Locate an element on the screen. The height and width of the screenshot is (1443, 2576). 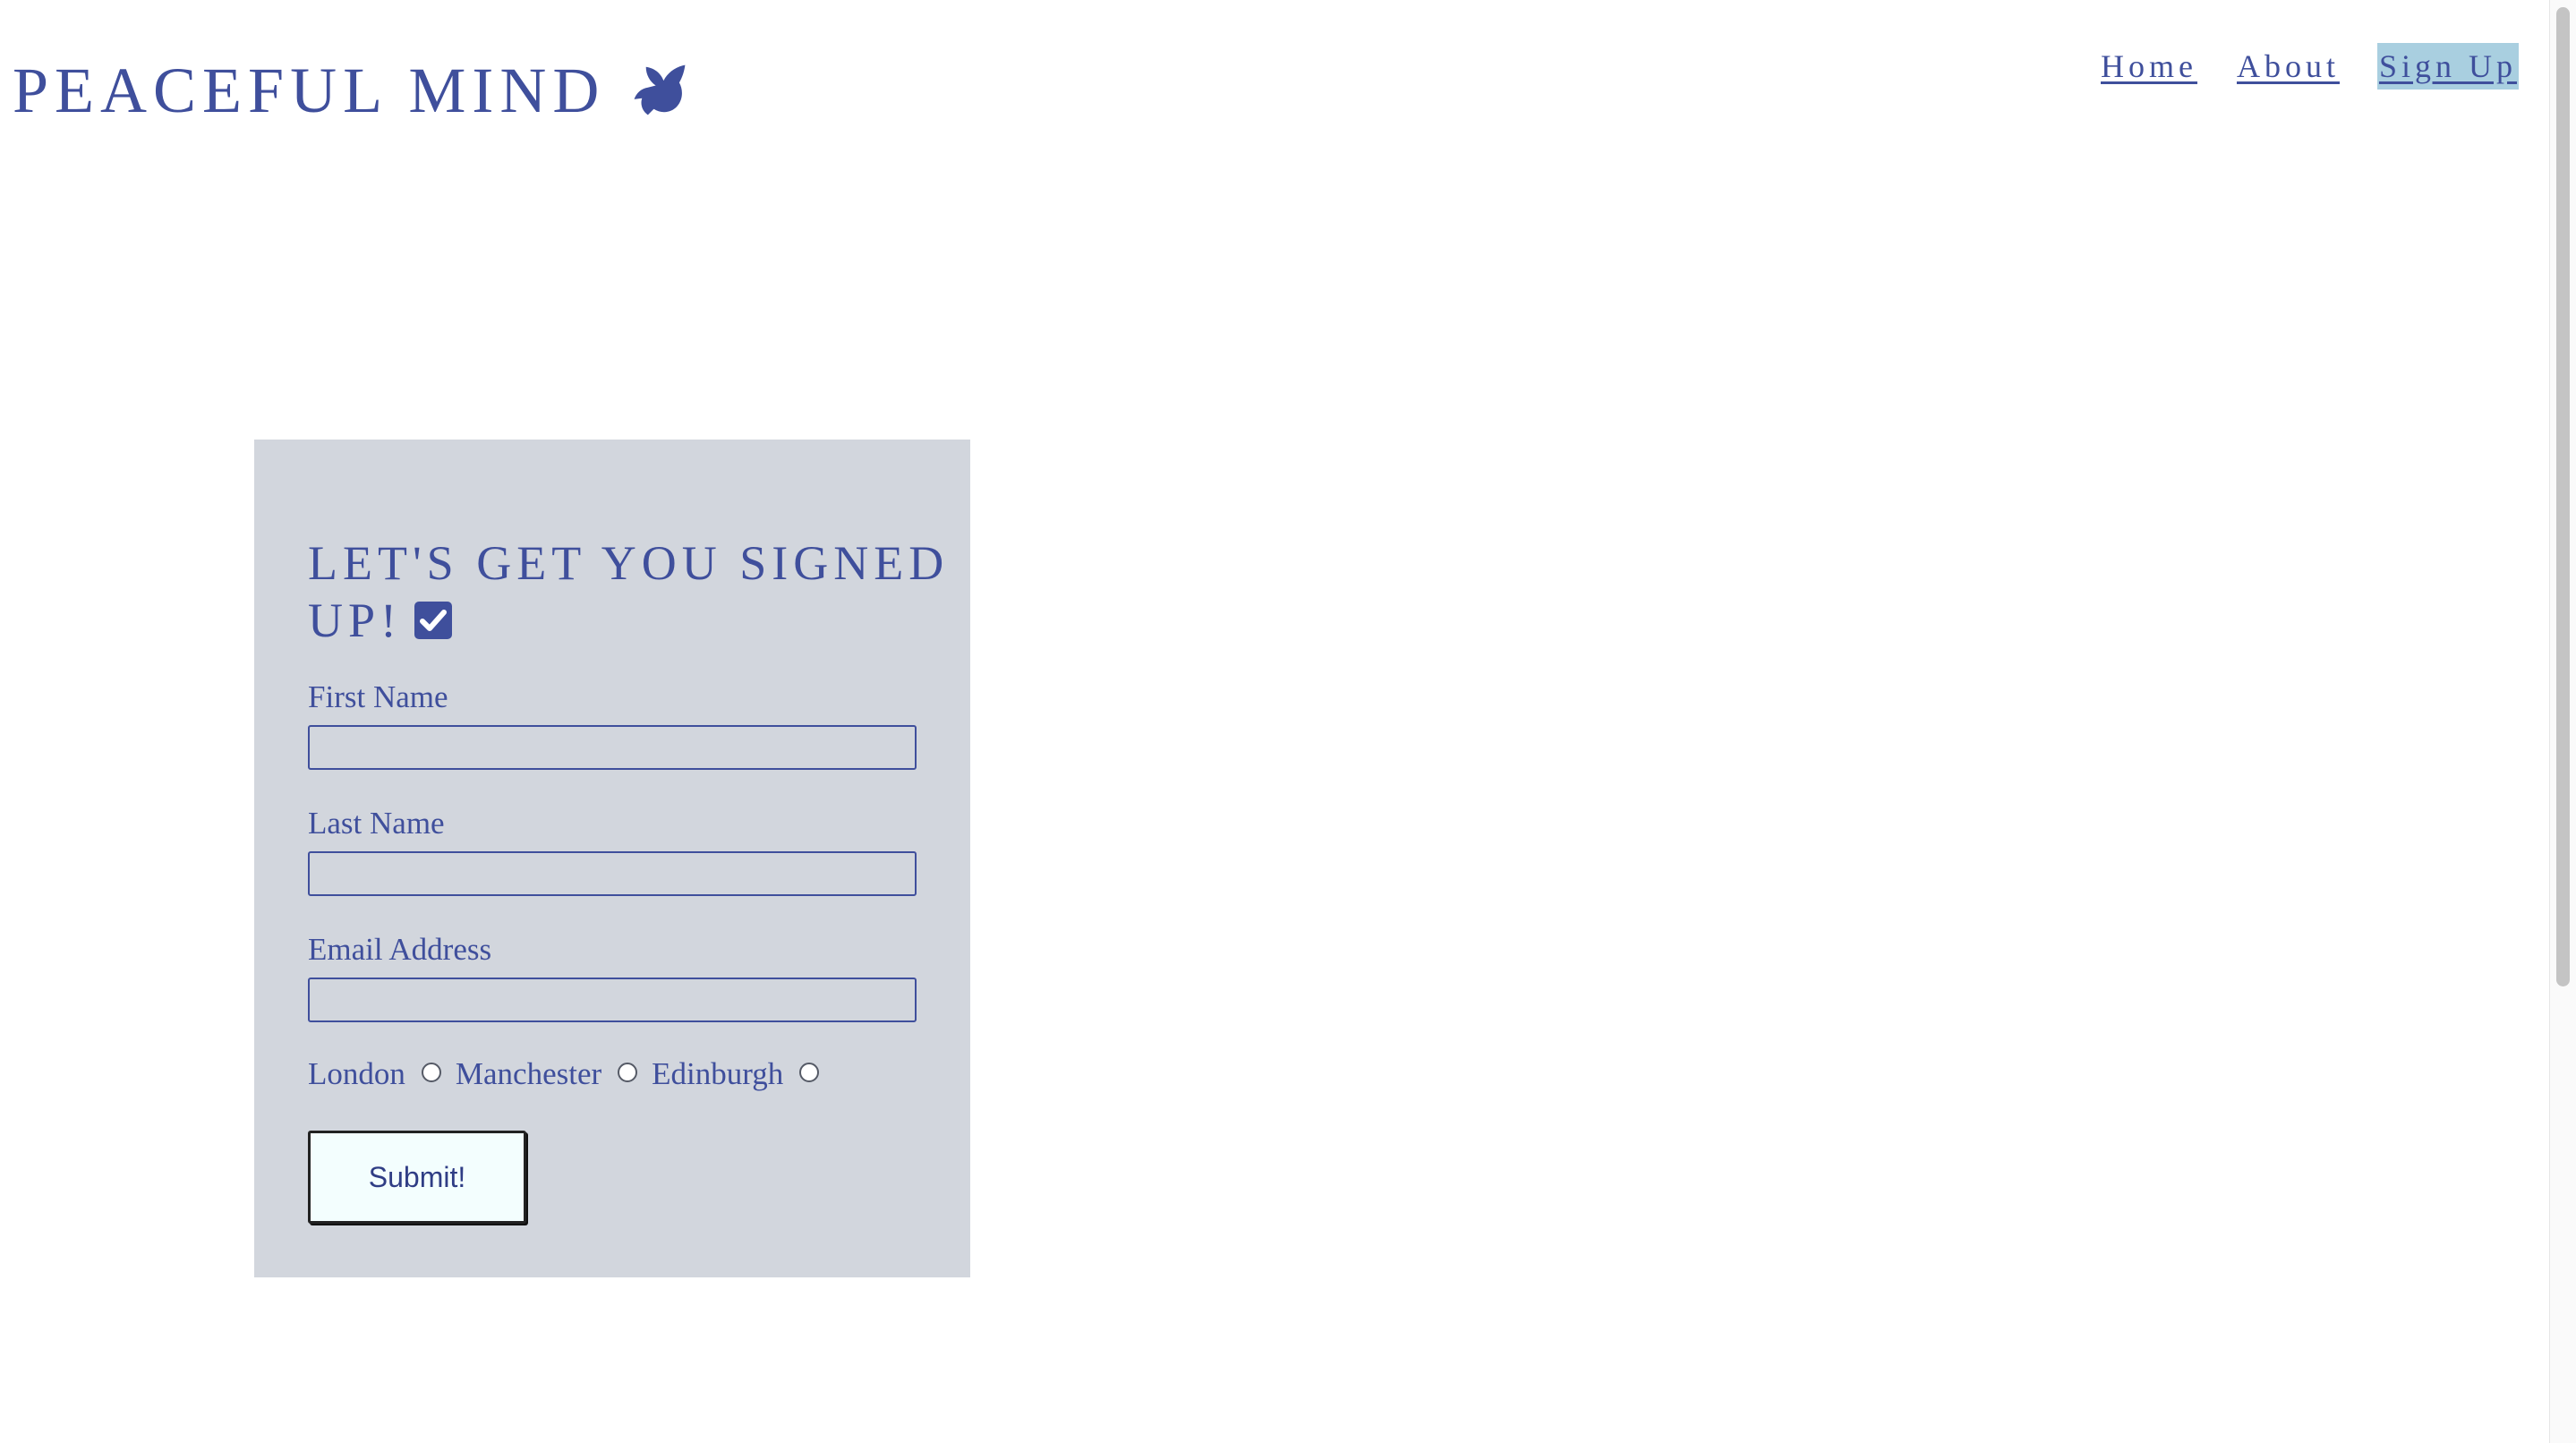
site-logo: PEACEFUL MIND is located at coordinates (352, 90).